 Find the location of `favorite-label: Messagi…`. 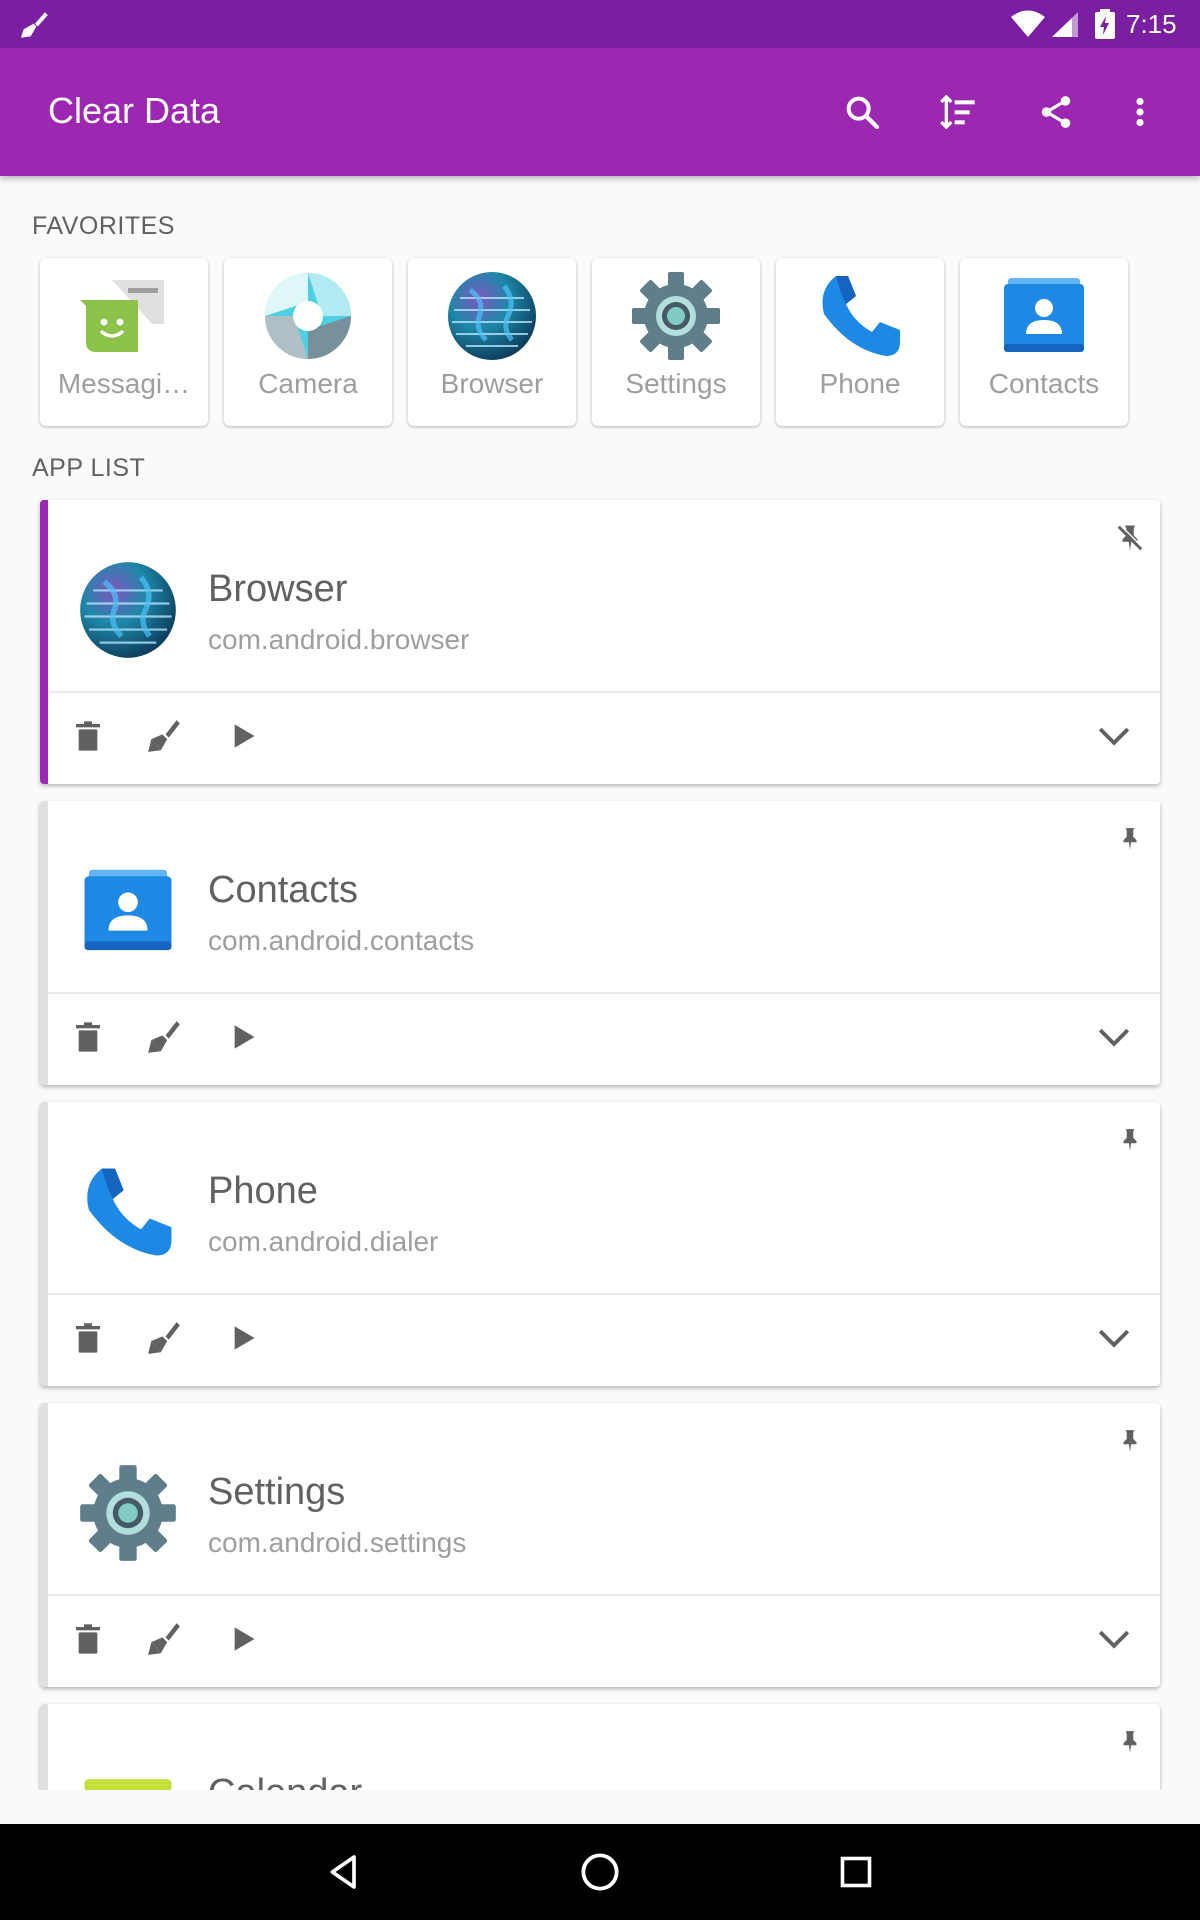

favorite-label: Messagi… is located at coordinates (124, 383).